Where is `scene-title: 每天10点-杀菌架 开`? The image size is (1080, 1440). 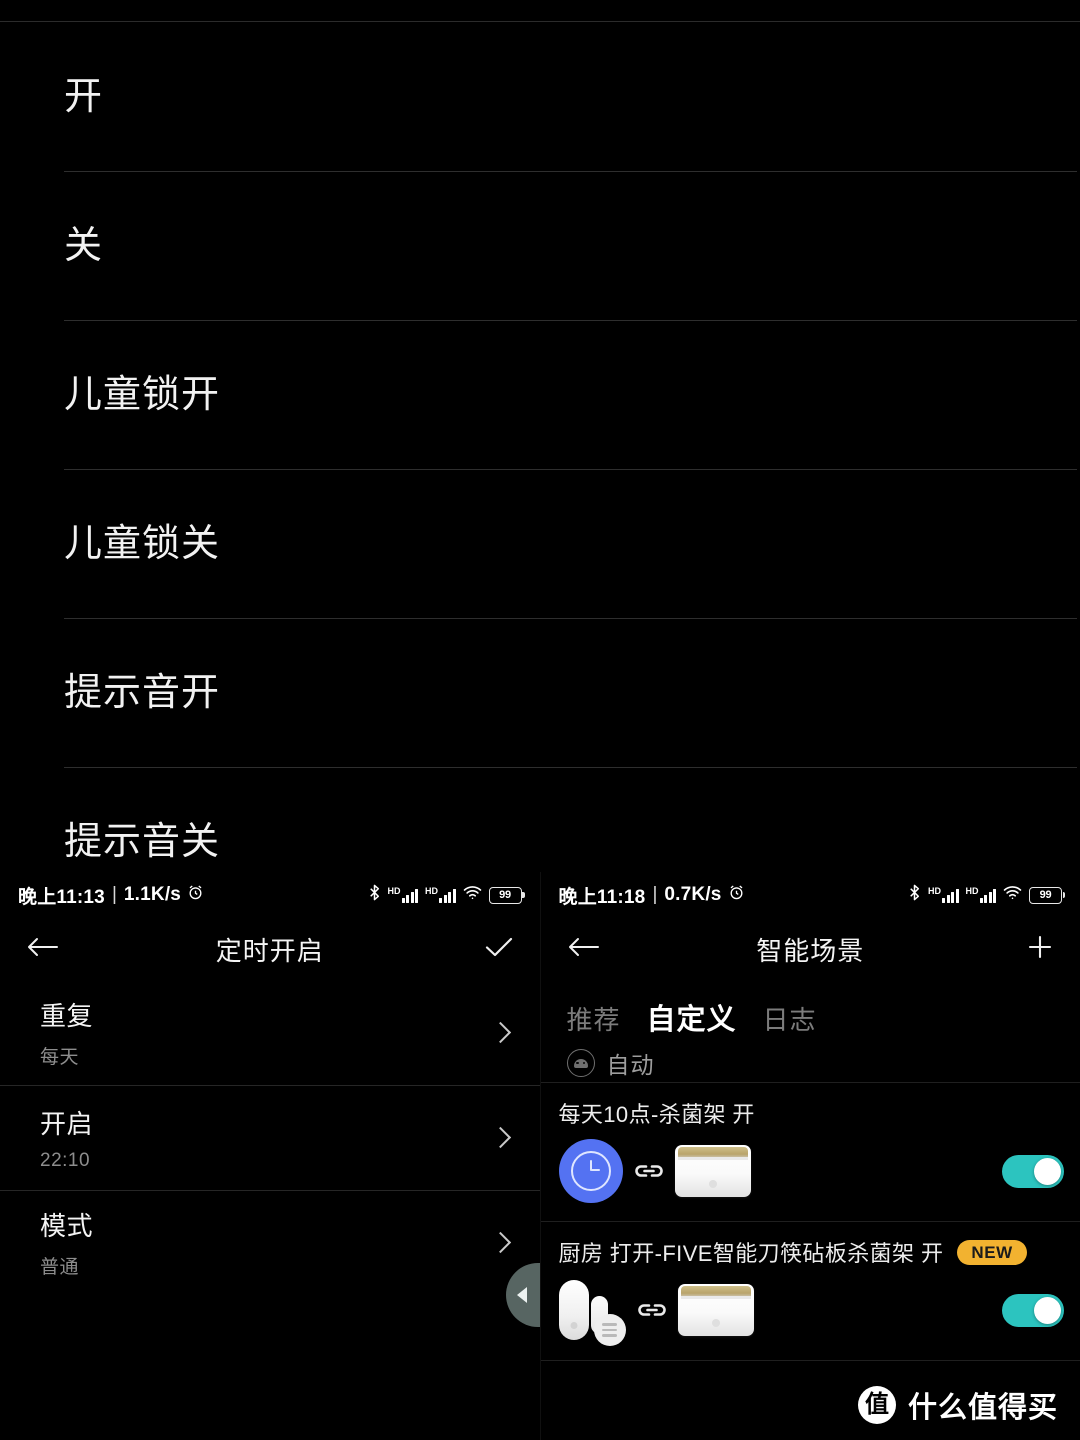
scene-title: 每天10点-杀菌架 开 is located at coordinates (656, 1114).